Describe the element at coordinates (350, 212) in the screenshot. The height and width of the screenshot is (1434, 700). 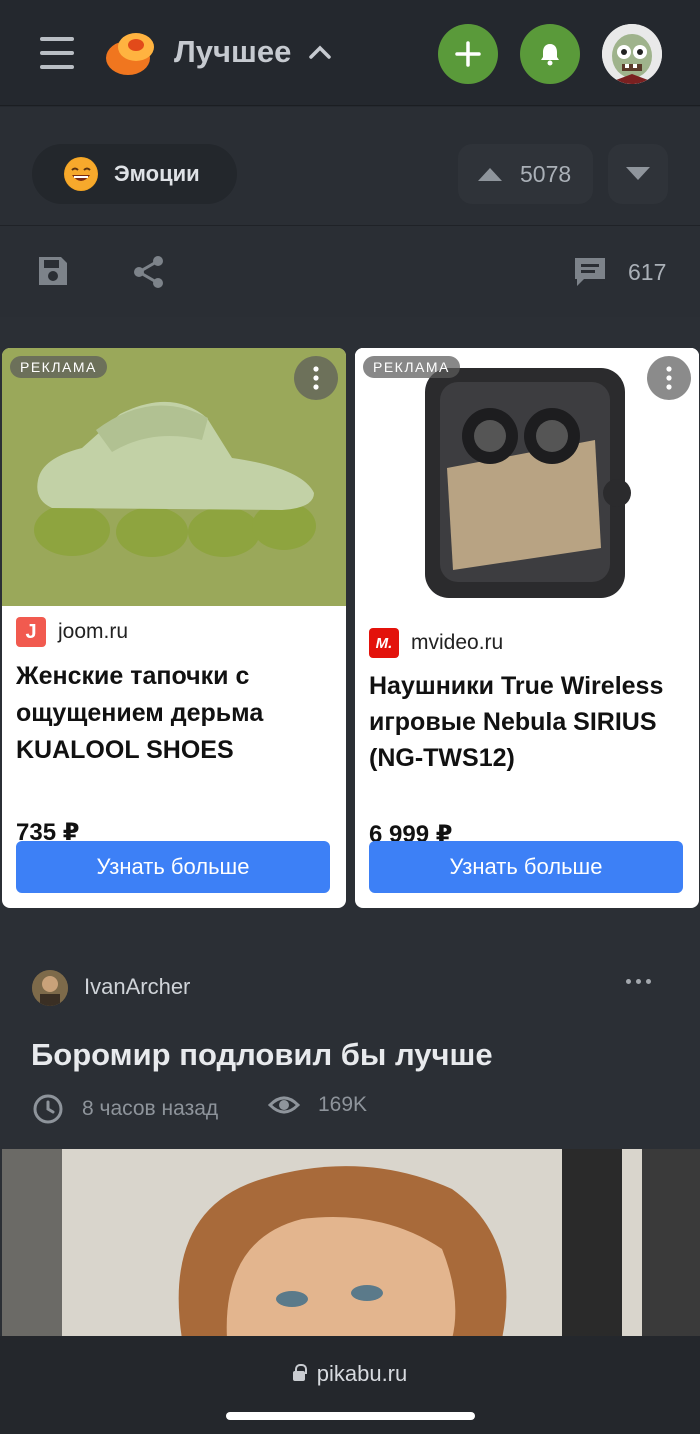
I see `post-header-block: Эмоции 5078 617` at that location.